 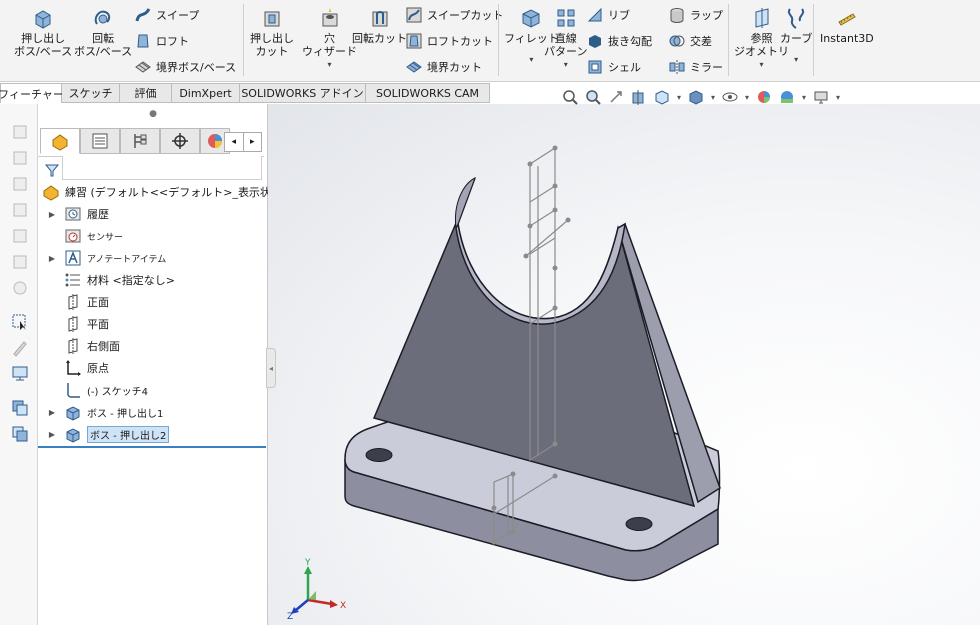 What do you see at coordinates (152, 324) in the screenshot?
I see `tree-item-top-plane: 平面` at bounding box center [152, 324].